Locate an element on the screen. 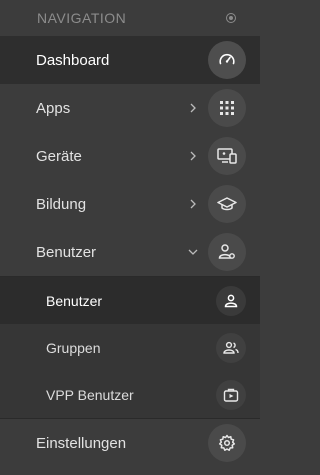 Image resolution: width=320 pixels, height=475 pixels. submenu-item-benutzer: Benutzer is located at coordinates (130, 300).